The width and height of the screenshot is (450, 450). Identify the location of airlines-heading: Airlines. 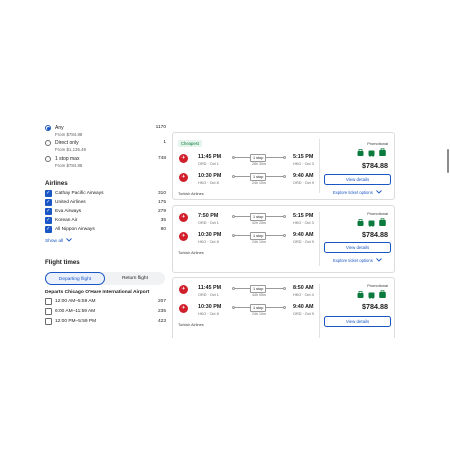
(56, 183).